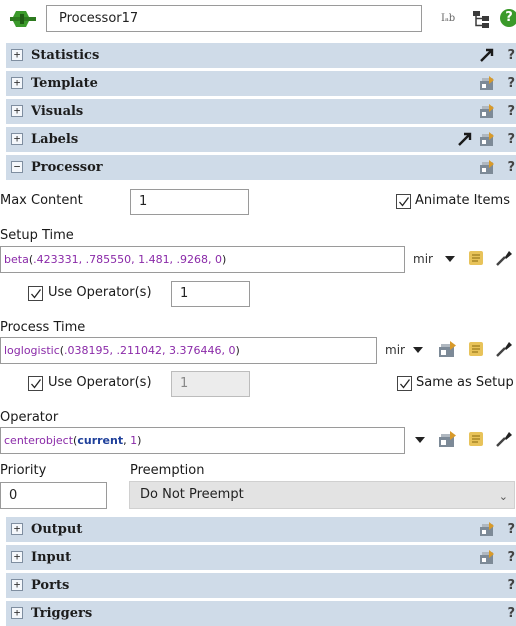 This screenshot has width=516, height=626. Describe the element at coordinates (167, 470) in the screenshot. I see `preemption-label: Preemption` at that location.